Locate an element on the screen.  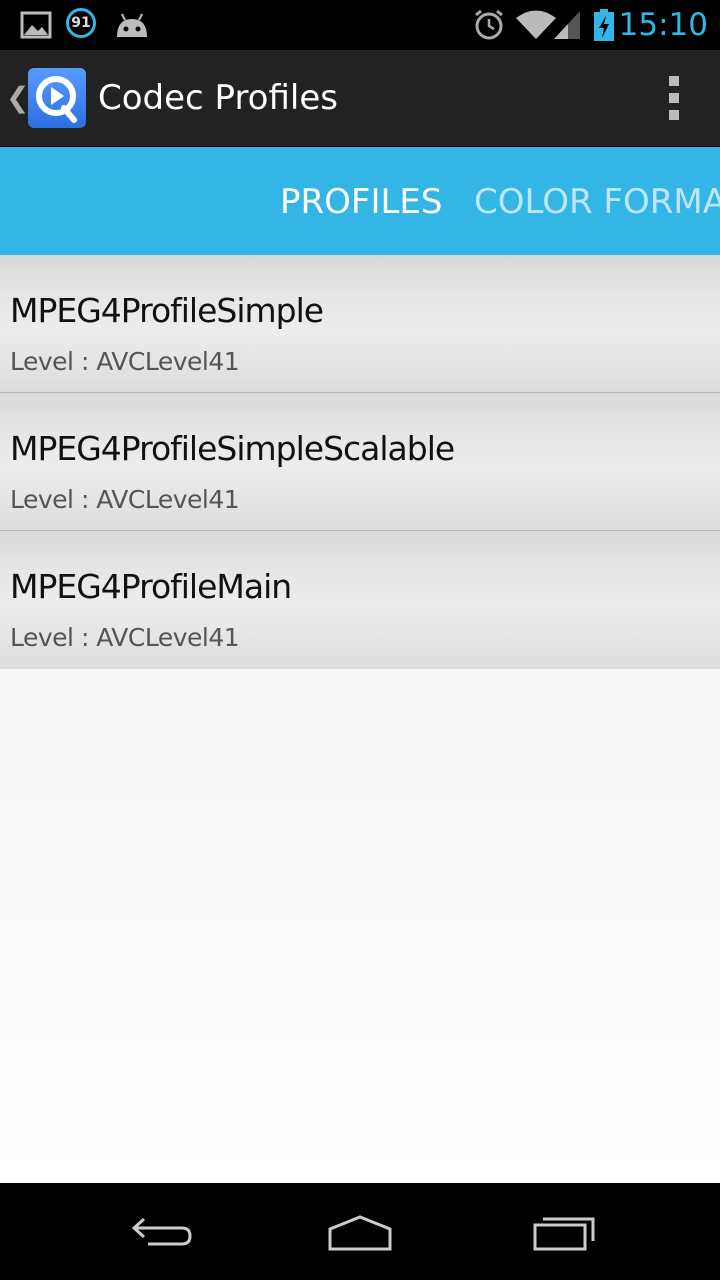
android-icon is located at coordinates (132, 25).